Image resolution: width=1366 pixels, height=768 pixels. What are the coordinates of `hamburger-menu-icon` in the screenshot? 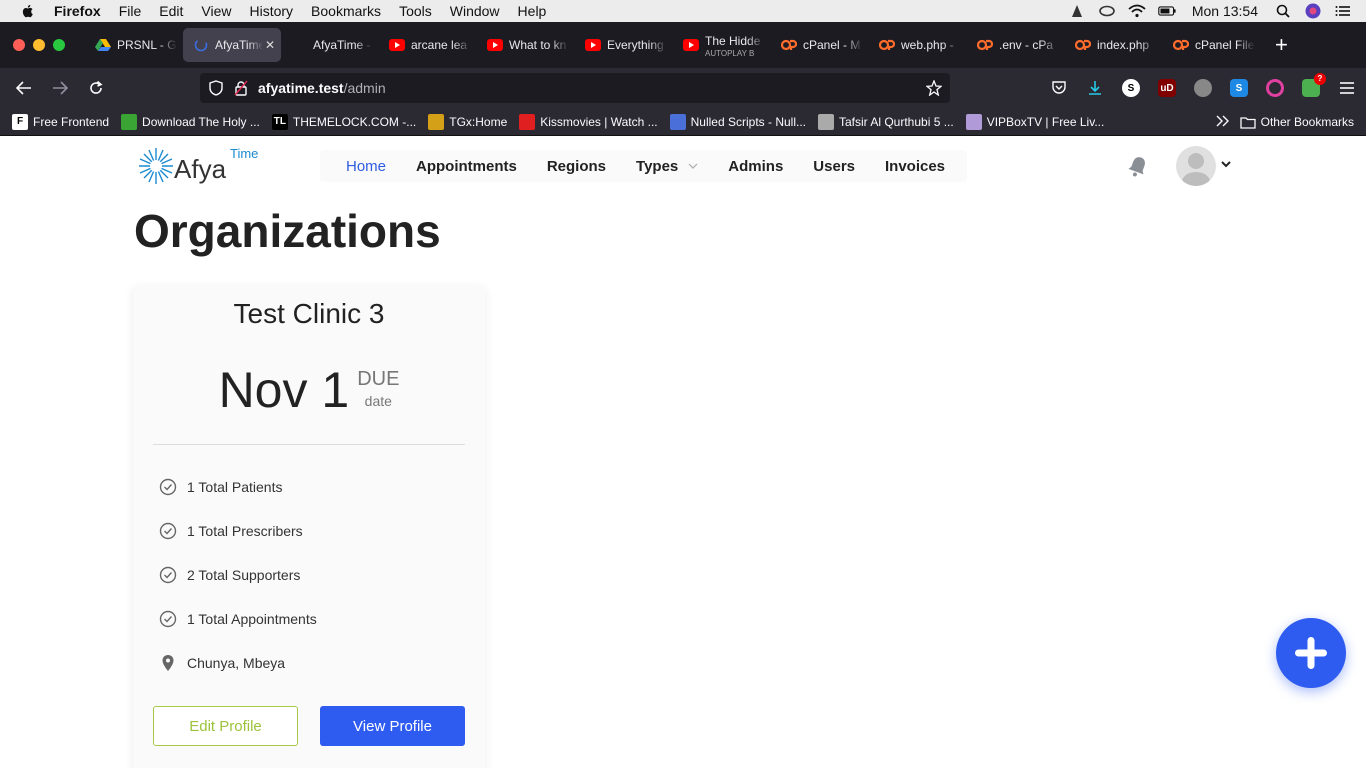 It's located at (1347, 88).